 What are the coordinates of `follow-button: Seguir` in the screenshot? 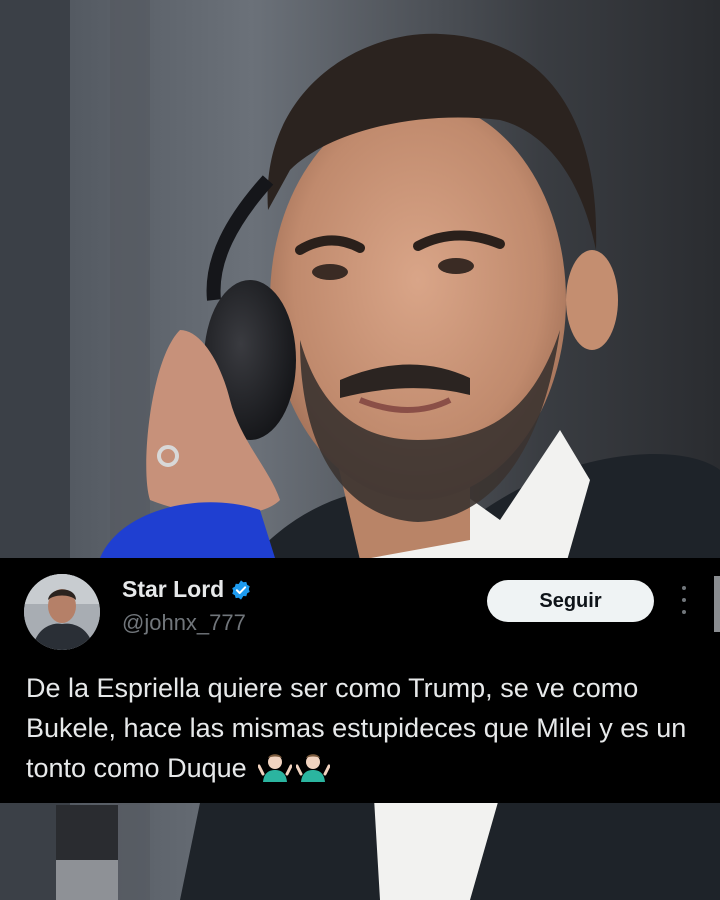 It's located at (570, 601).